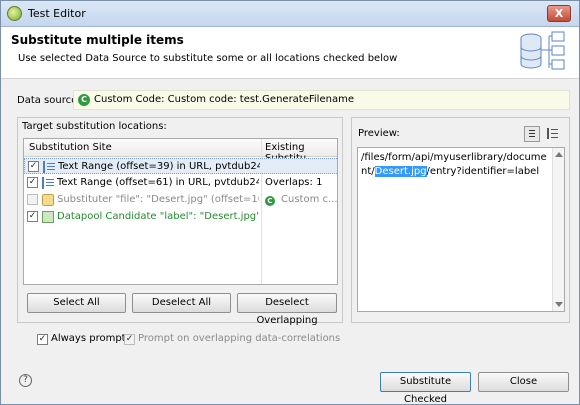 This screenshot has height=405, width=580. Describe the element at coordinates (70, 147) in the screenshot. I see `column-substitution-site: Substitution Site` at that location.